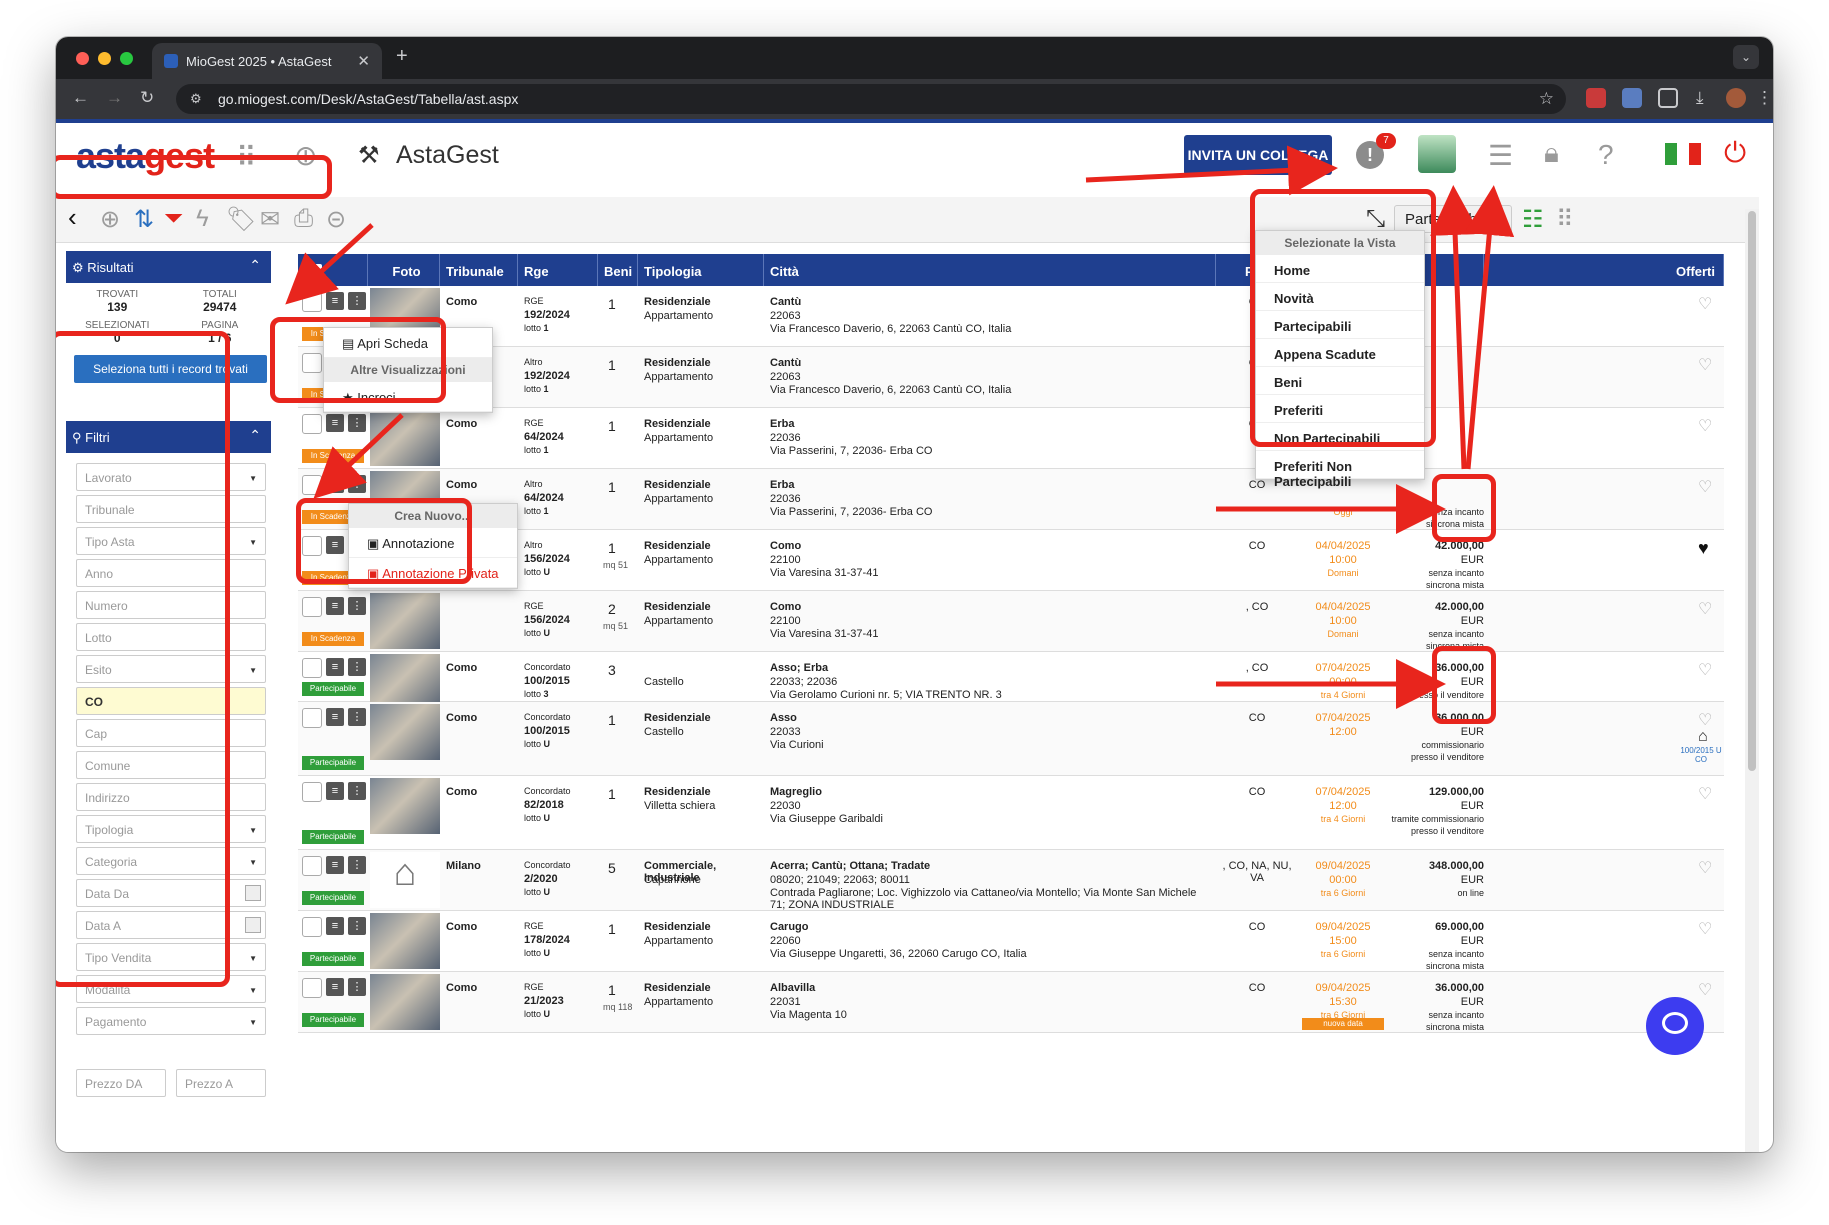 The image size is (1829, 1225). I want to click on add-icon: ⊕, so click(110, 219).